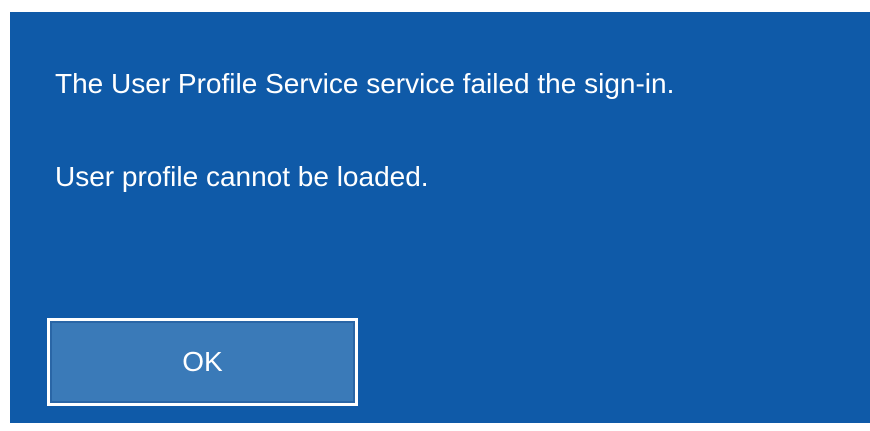 The width and height of the screenshot is (870, 431). Describe the element at coordinates (202, 362) in the screenshot. I see `ok-button: OK` at that location.